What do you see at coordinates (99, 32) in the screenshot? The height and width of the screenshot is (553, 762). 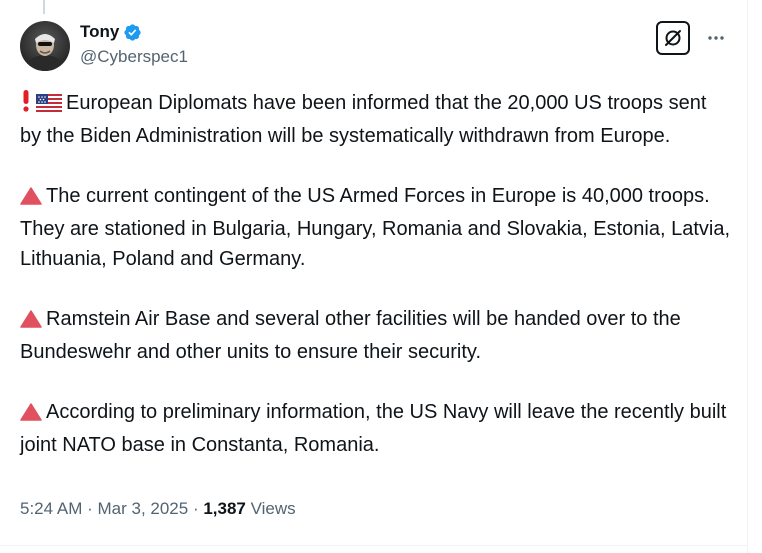 I see `author-display-name: Tony` at bounding box center [99, 32].